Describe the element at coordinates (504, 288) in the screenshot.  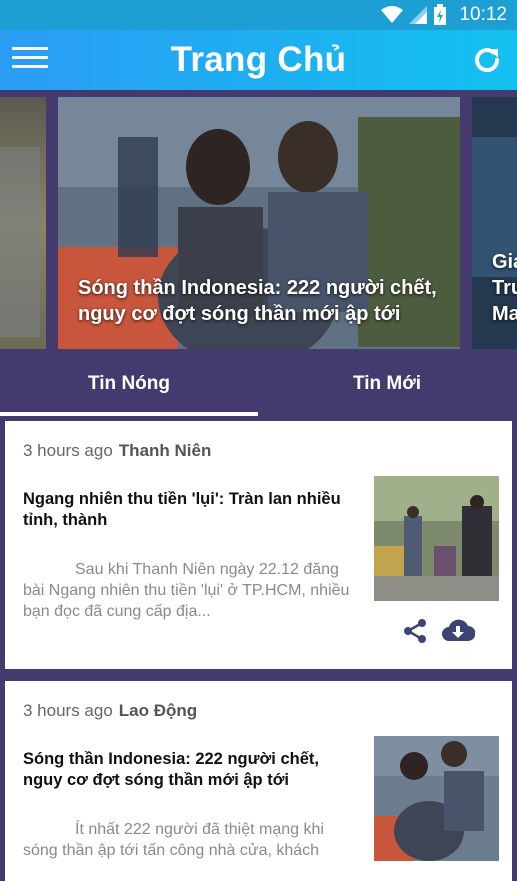
I see `slide-caption: Giá Trư Ma` at that location.